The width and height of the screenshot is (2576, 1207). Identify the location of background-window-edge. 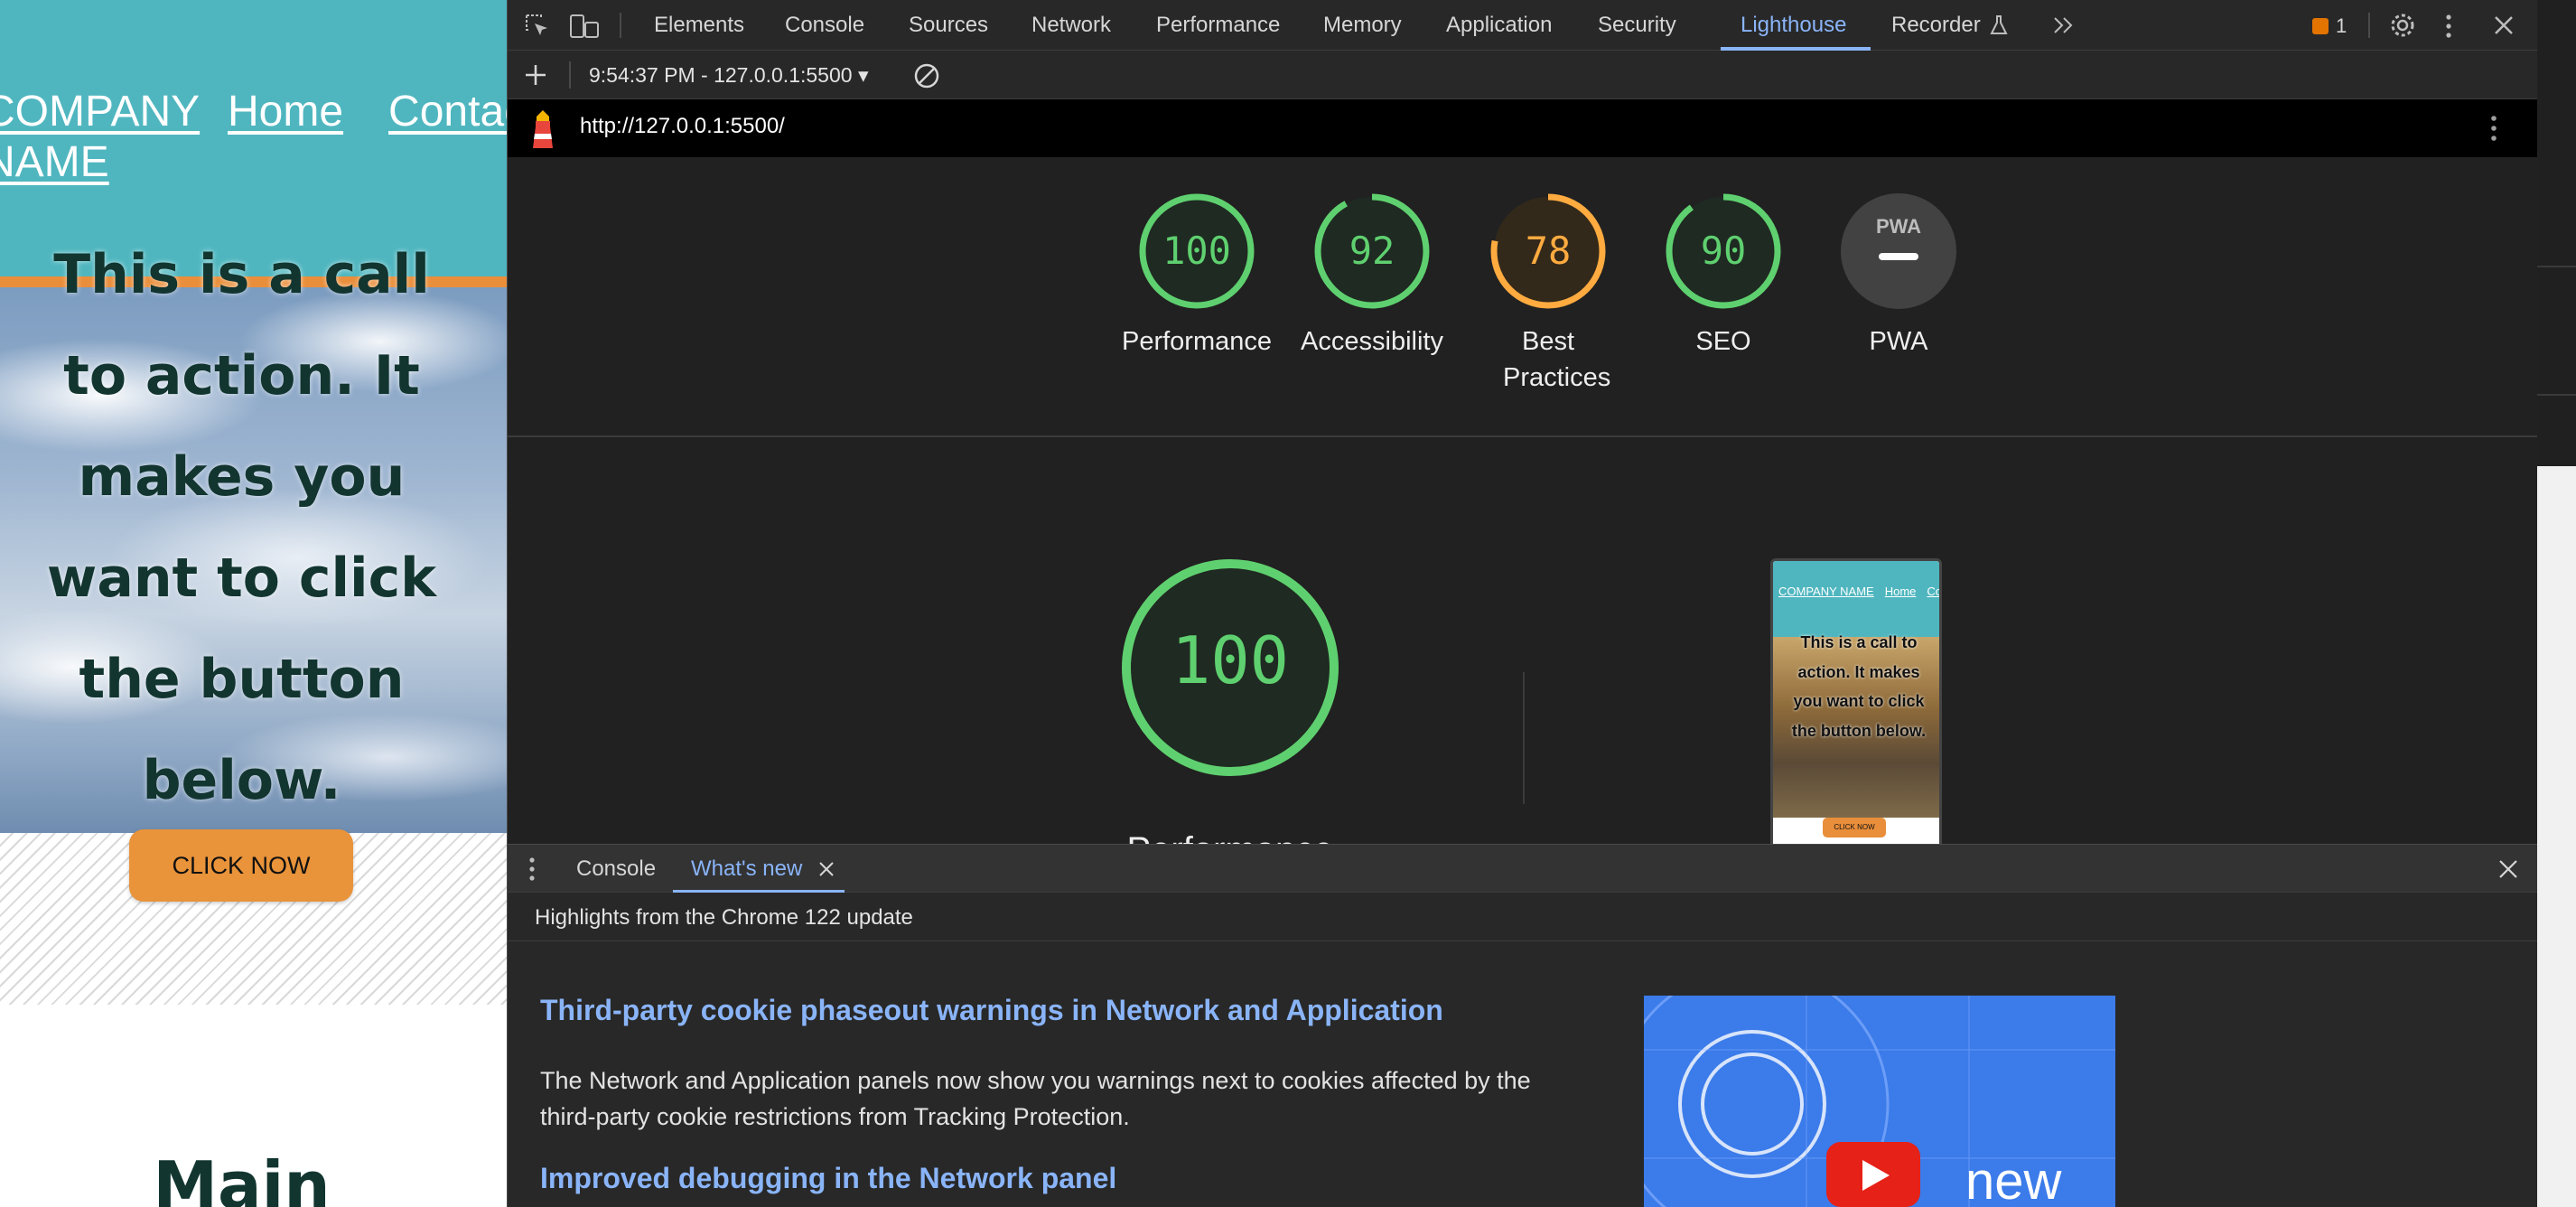
(2556, 603).